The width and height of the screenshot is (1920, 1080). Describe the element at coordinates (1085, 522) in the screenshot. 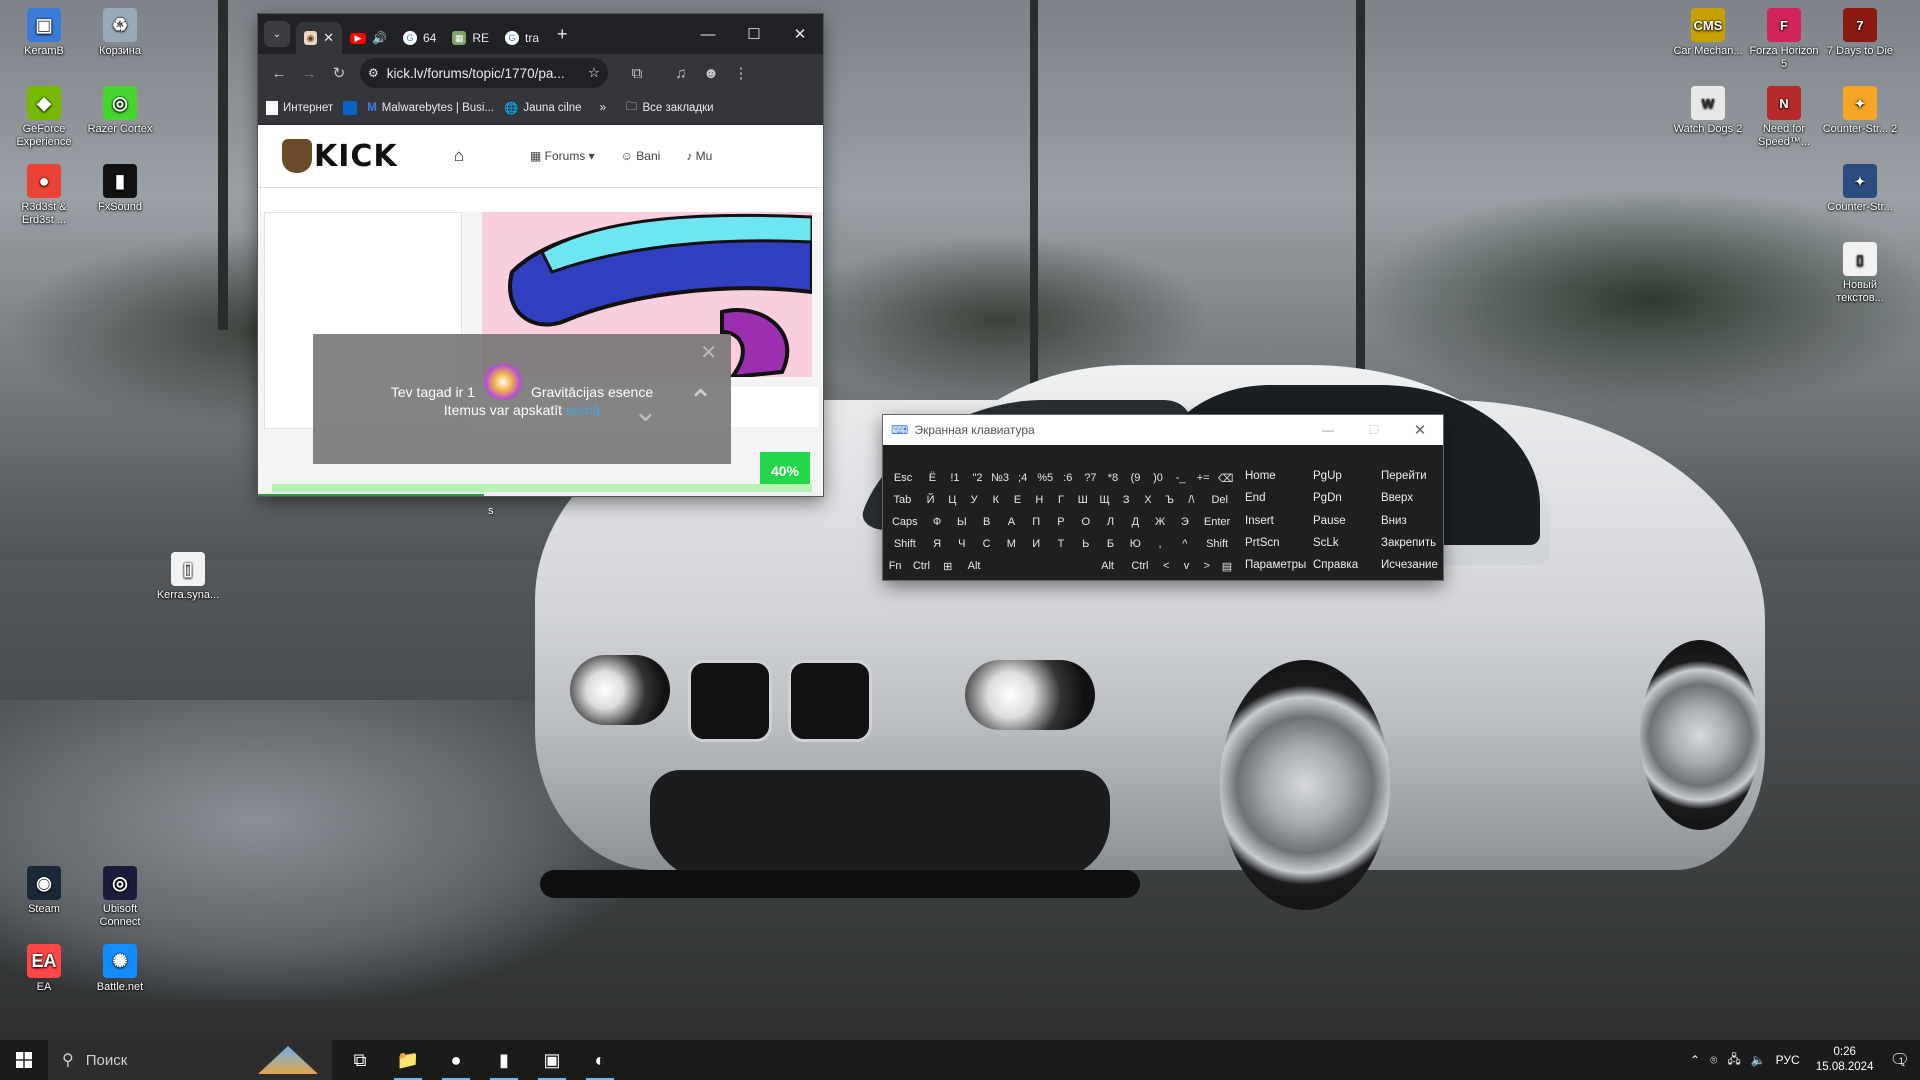

I see `keyboard-key: О` at that location.